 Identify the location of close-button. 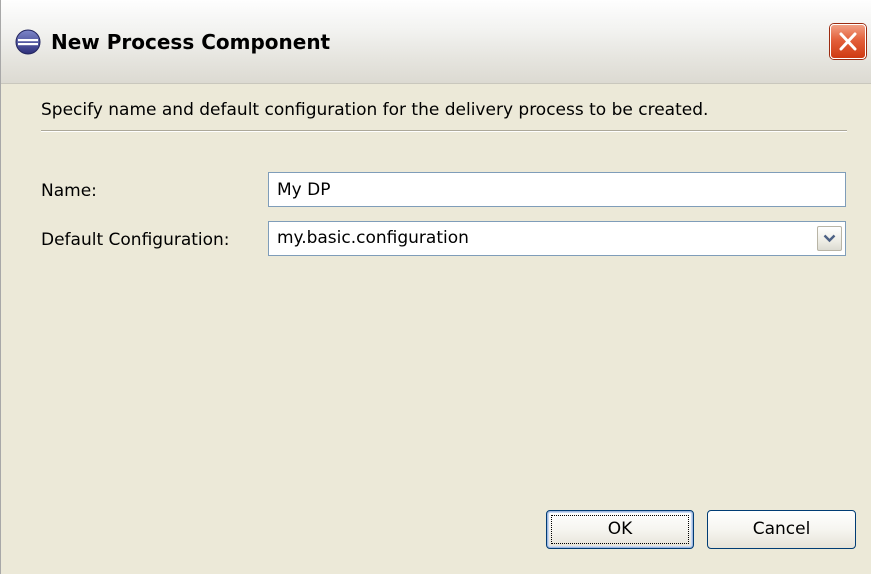
(848, 41).